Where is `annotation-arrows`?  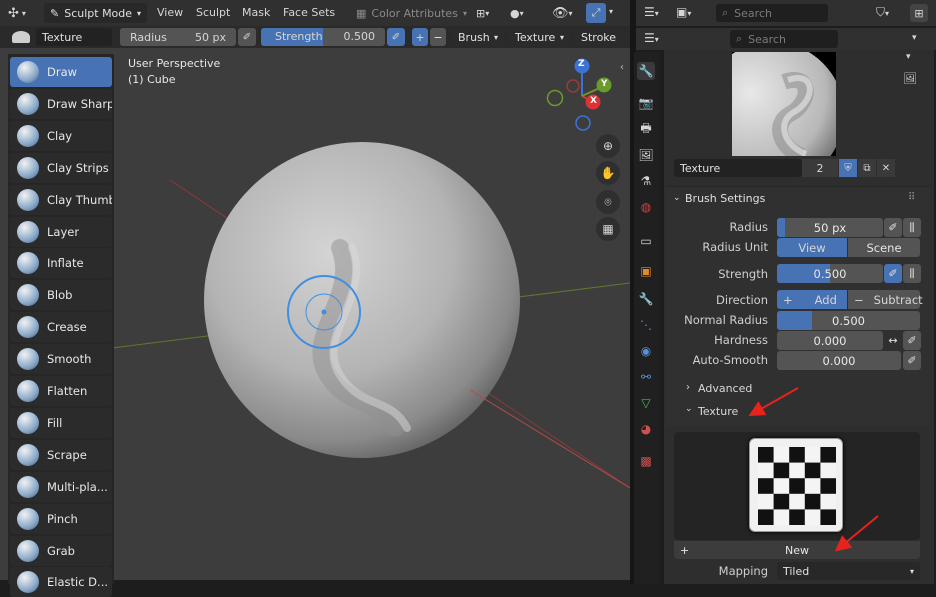
annotation-arrows is located at coordinates (813, 469).